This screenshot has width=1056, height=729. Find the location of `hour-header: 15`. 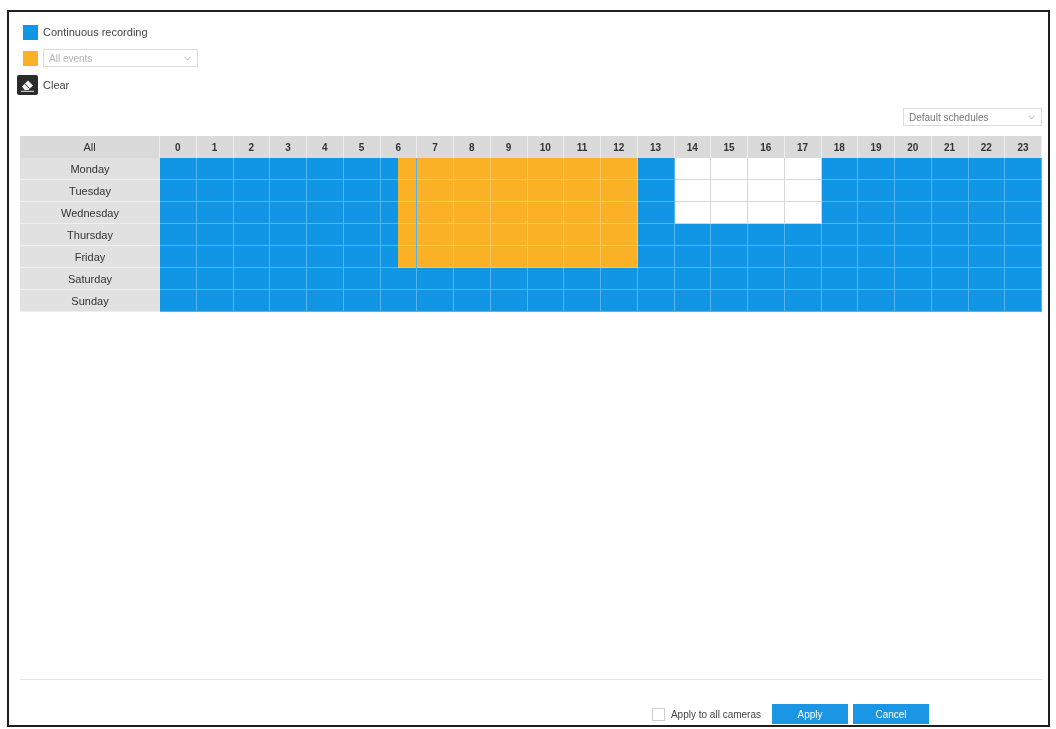

hour-header: 15 is located at coordinates (729, 147).